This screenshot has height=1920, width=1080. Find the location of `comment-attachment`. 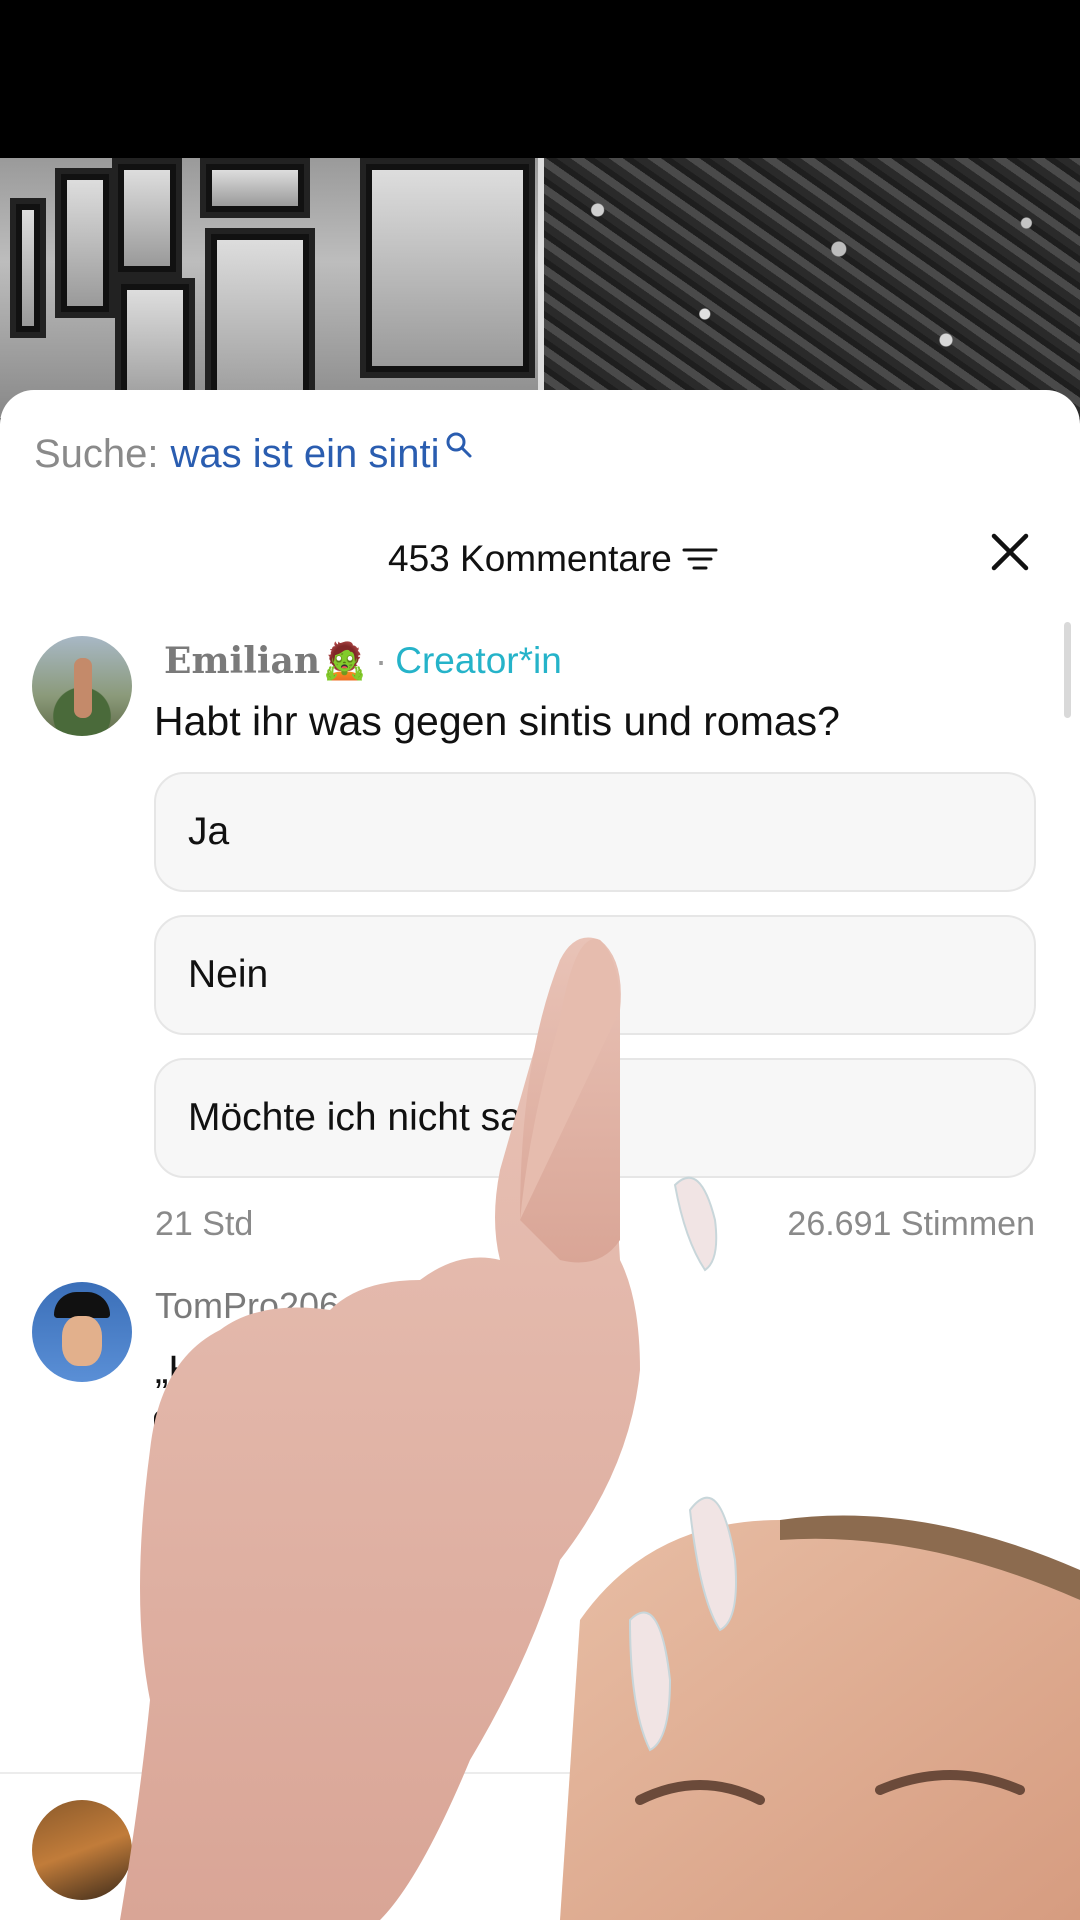

comment-attachment is located at coordinates (189, 1500).